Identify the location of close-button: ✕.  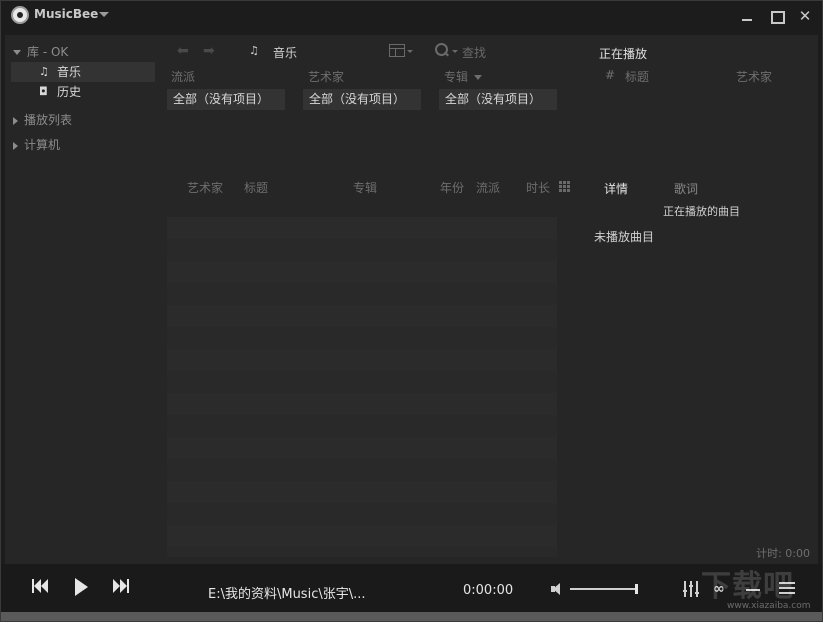
(805, 16).